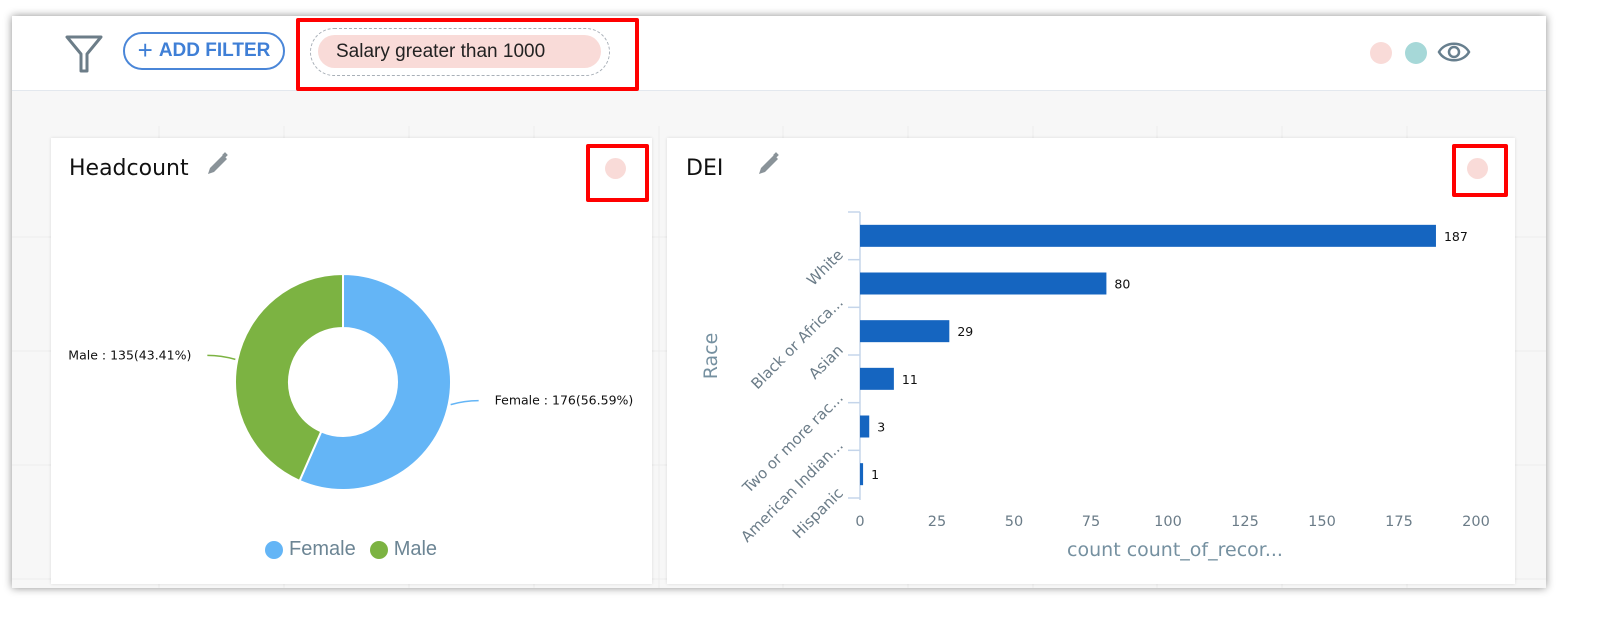  What do you see at coordinates (862, 474) in the screenshot?
I see `bar-hispanic` at bounding box center [862, 474].